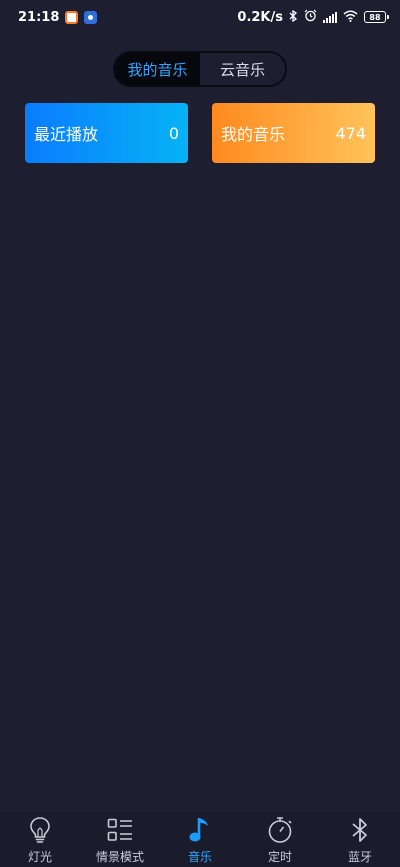 This screenshot has height=867, width=400. I want to click on status-left: 21:18, so click(58, 17).